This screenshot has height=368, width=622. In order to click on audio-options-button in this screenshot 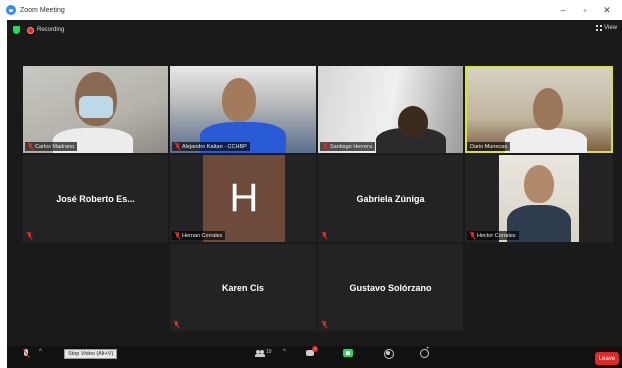, I will do `click(42, 357)`.